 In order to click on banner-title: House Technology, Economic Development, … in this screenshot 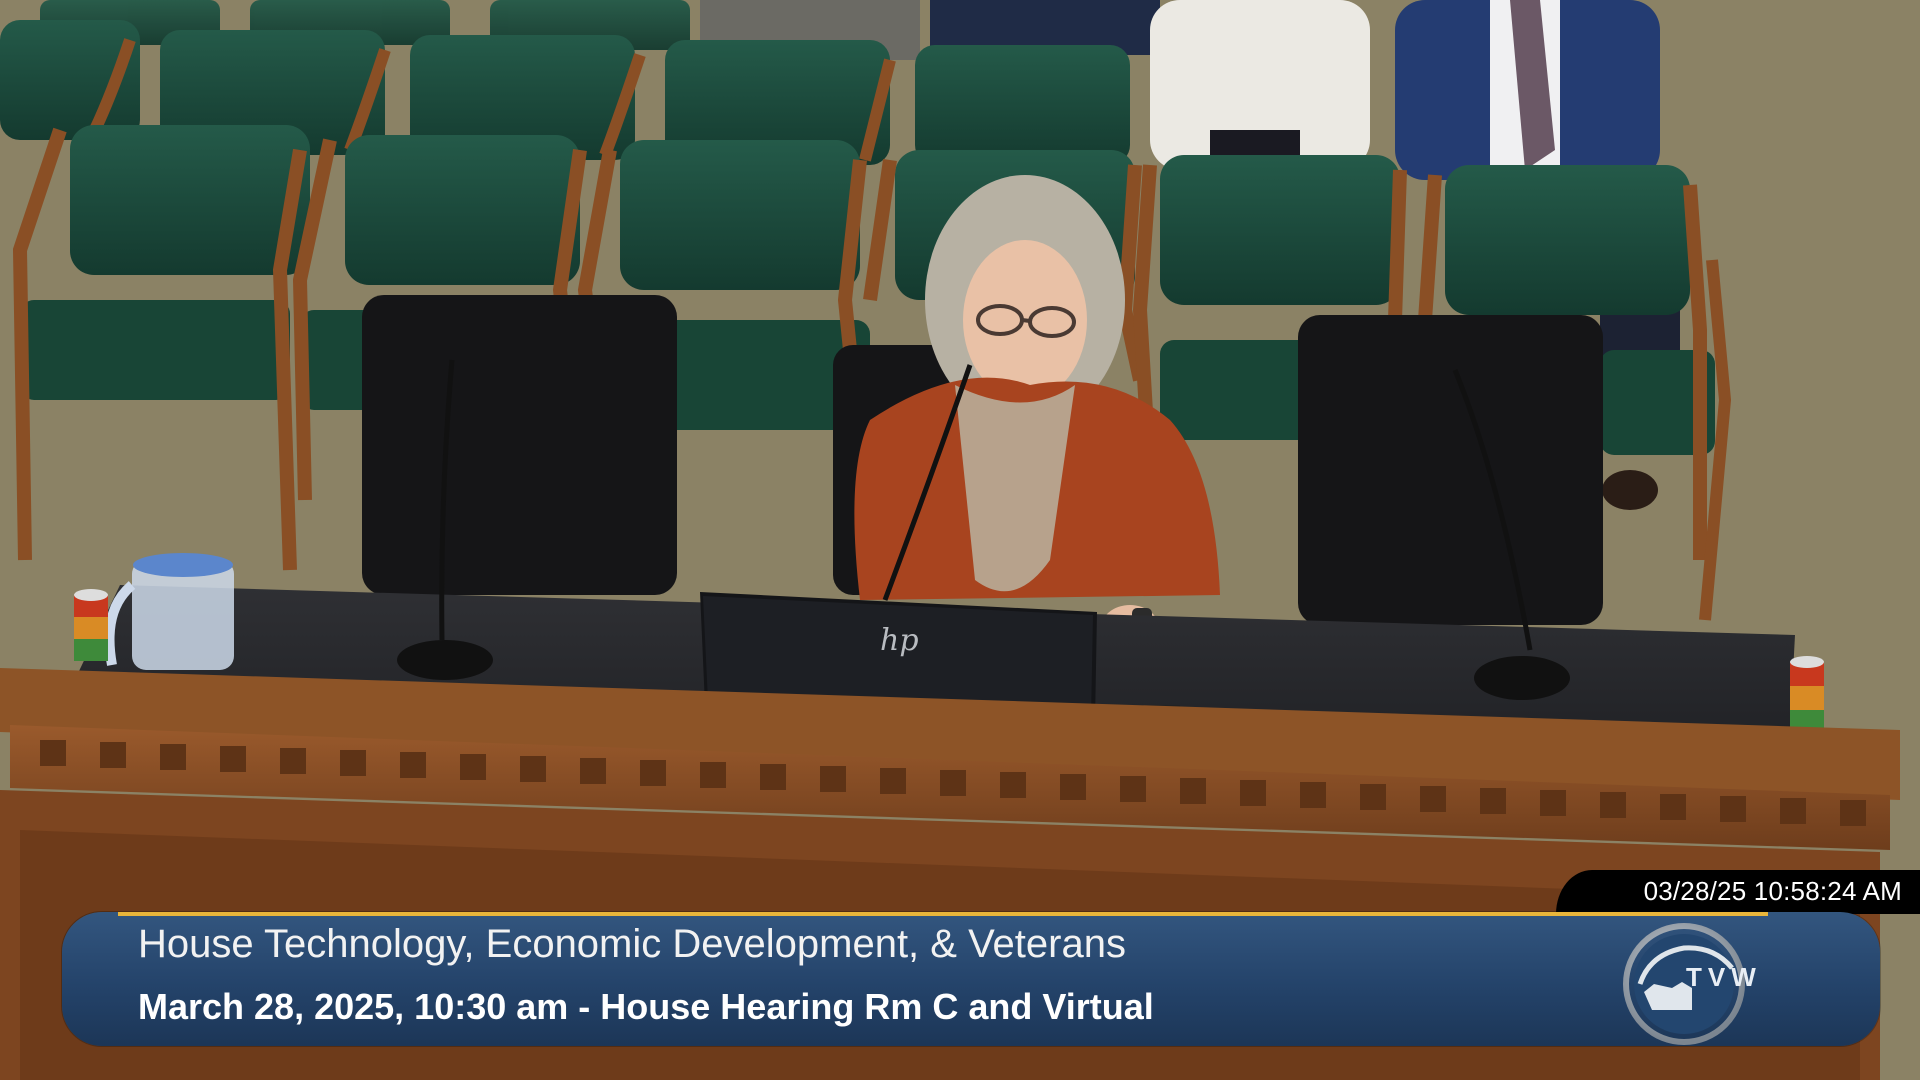, I will do `click(632, 944)`.